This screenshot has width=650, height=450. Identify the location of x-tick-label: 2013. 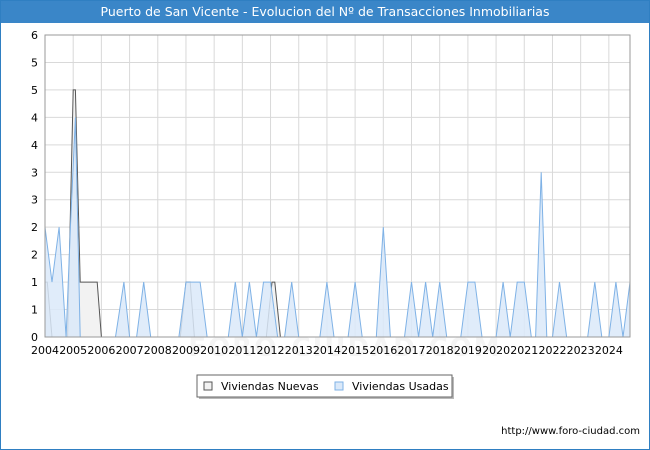
(299, 350).